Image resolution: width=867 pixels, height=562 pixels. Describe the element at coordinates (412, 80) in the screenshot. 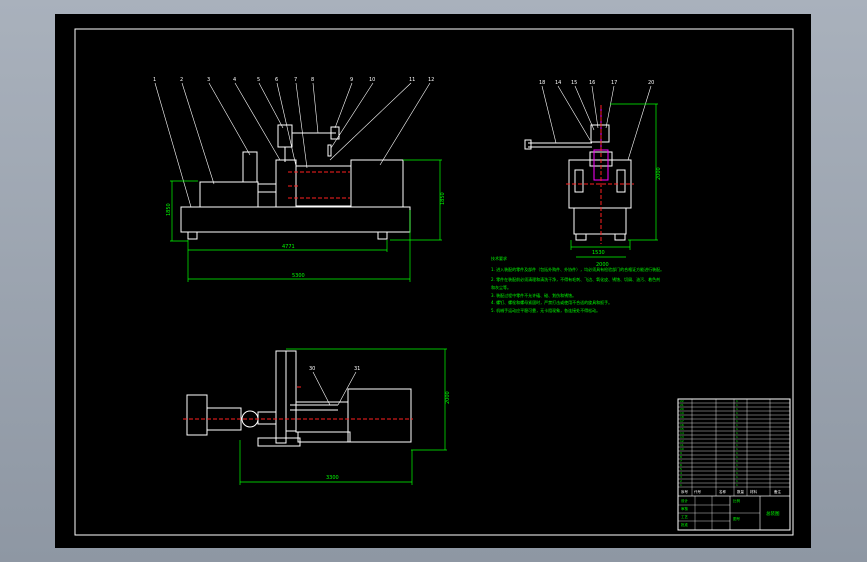

I see `balloon: 11` at that location.